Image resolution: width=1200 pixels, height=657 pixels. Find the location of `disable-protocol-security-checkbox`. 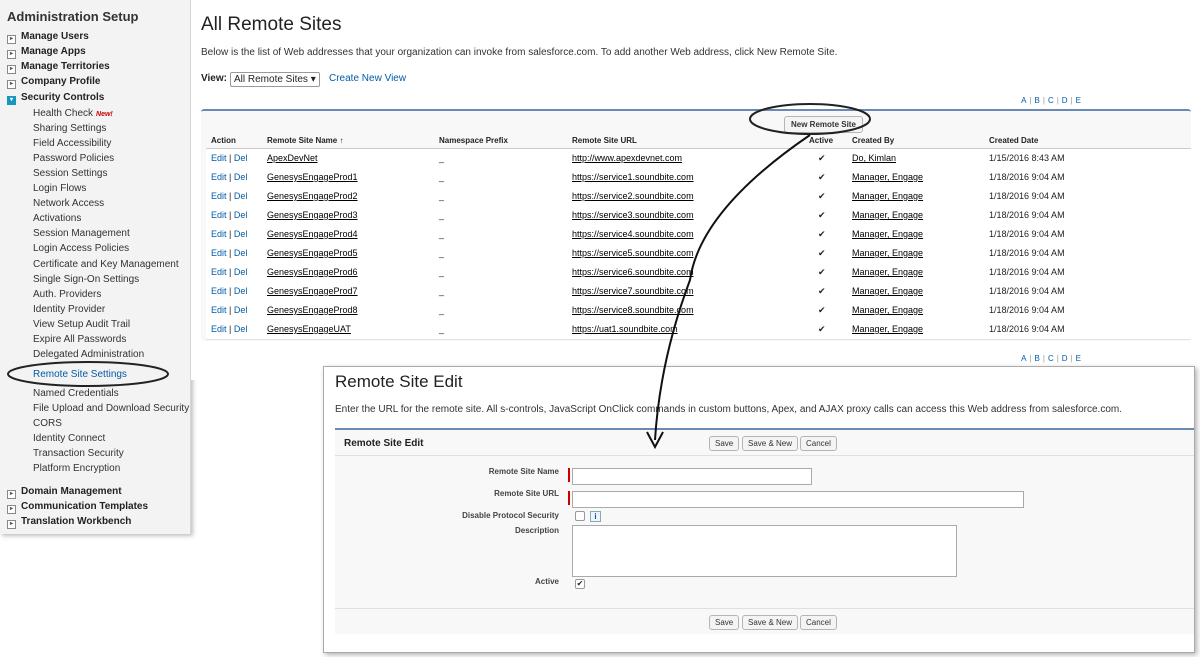

disable-protocol-security-checkbox is located at coordinates (580, 516).